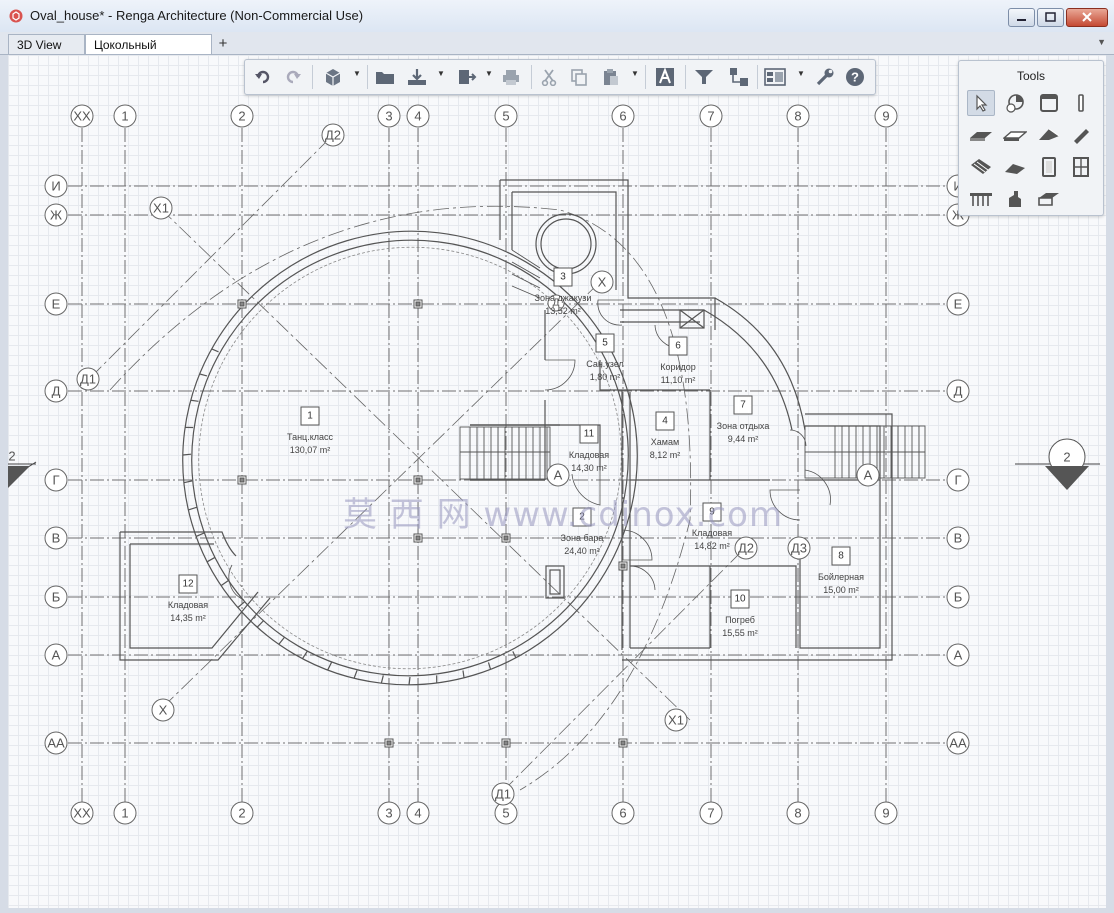 The image size is (1114, 913). I want to click on room-area: 14,82 m², so click(712, 546).